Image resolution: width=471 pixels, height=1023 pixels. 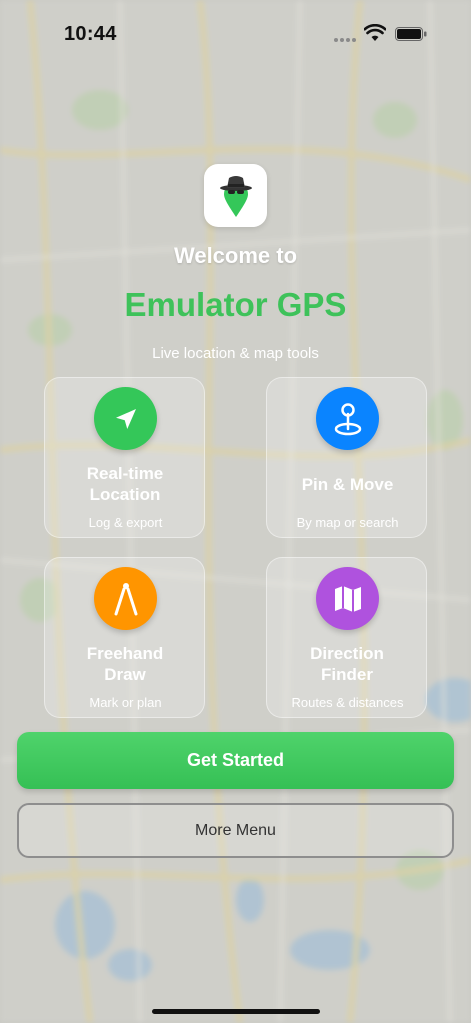 What do you see at coordinates (347, 598) in the screenshot?
I see `folded-map-icon` at bounding box center [347, 598].